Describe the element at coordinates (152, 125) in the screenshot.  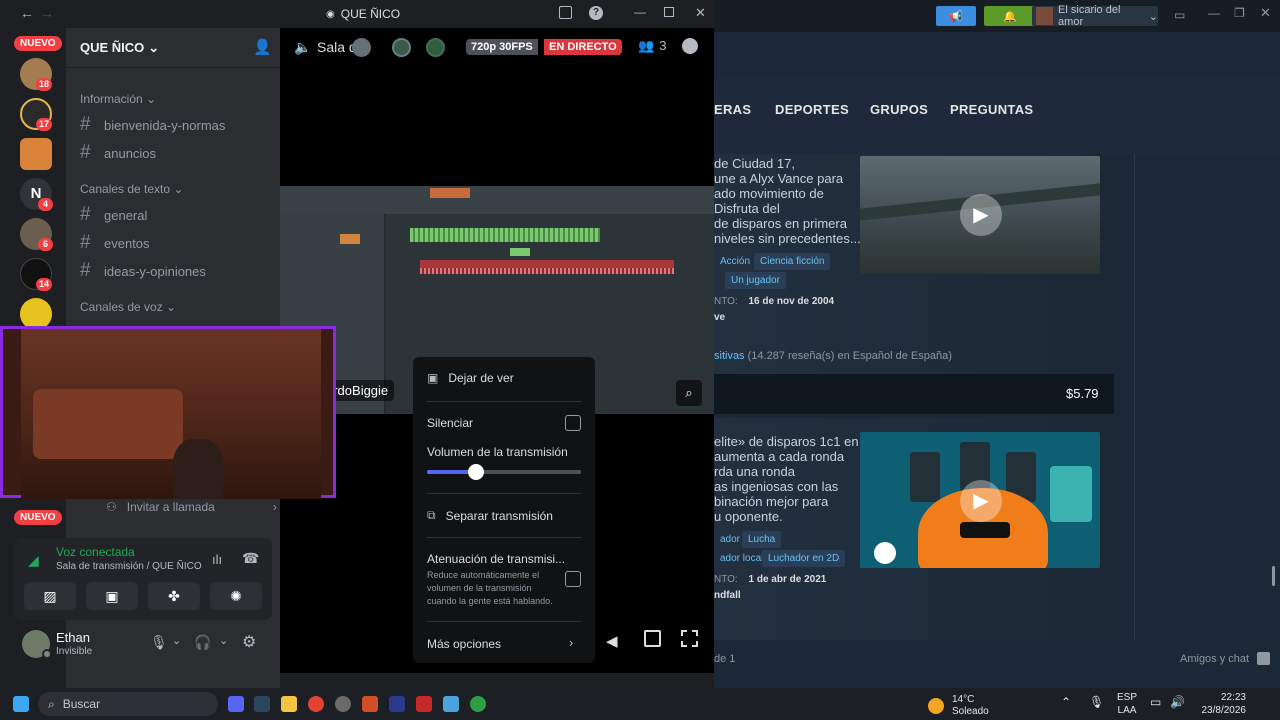
I see `channel-item: # bienvenida-y-normas` at that location.